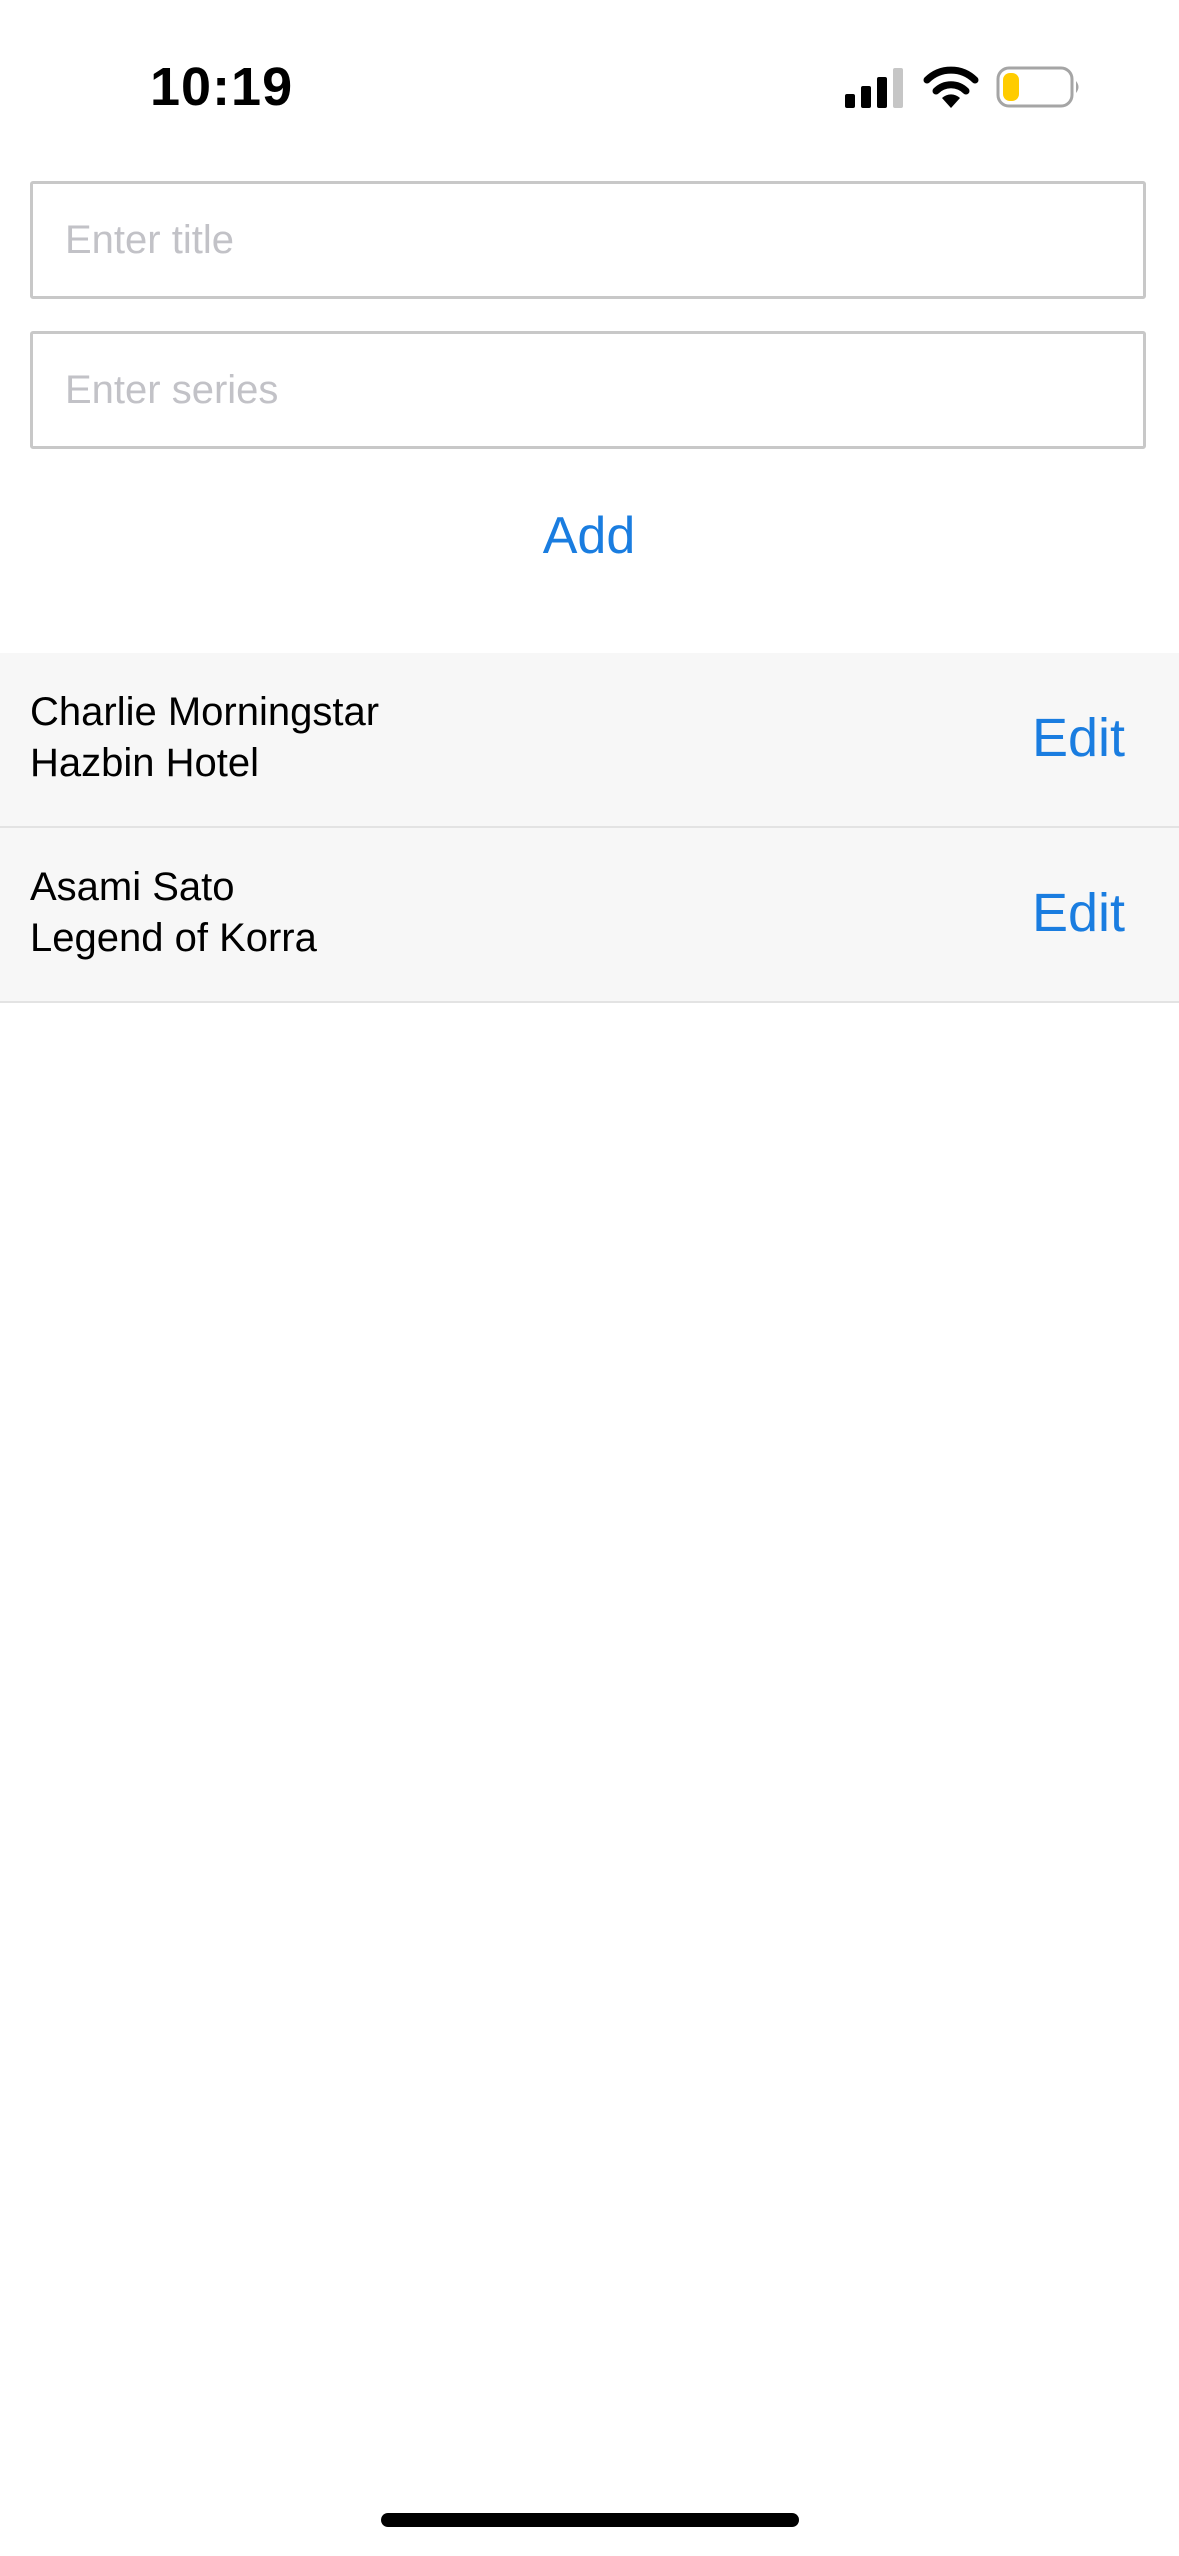  I want to click on title-input, so click(588, 240).